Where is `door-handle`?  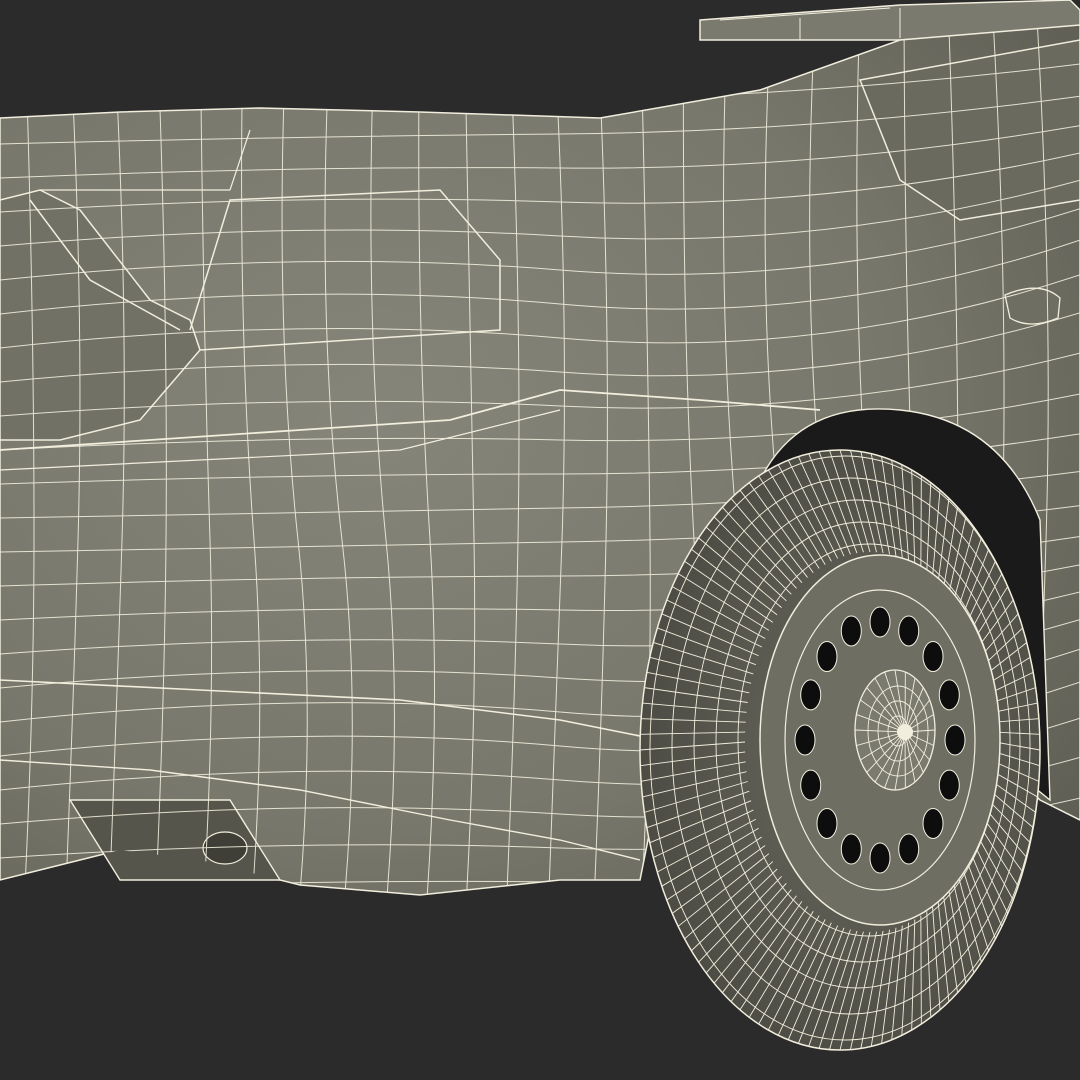 door-handle is located at coordinates (1032, 306).